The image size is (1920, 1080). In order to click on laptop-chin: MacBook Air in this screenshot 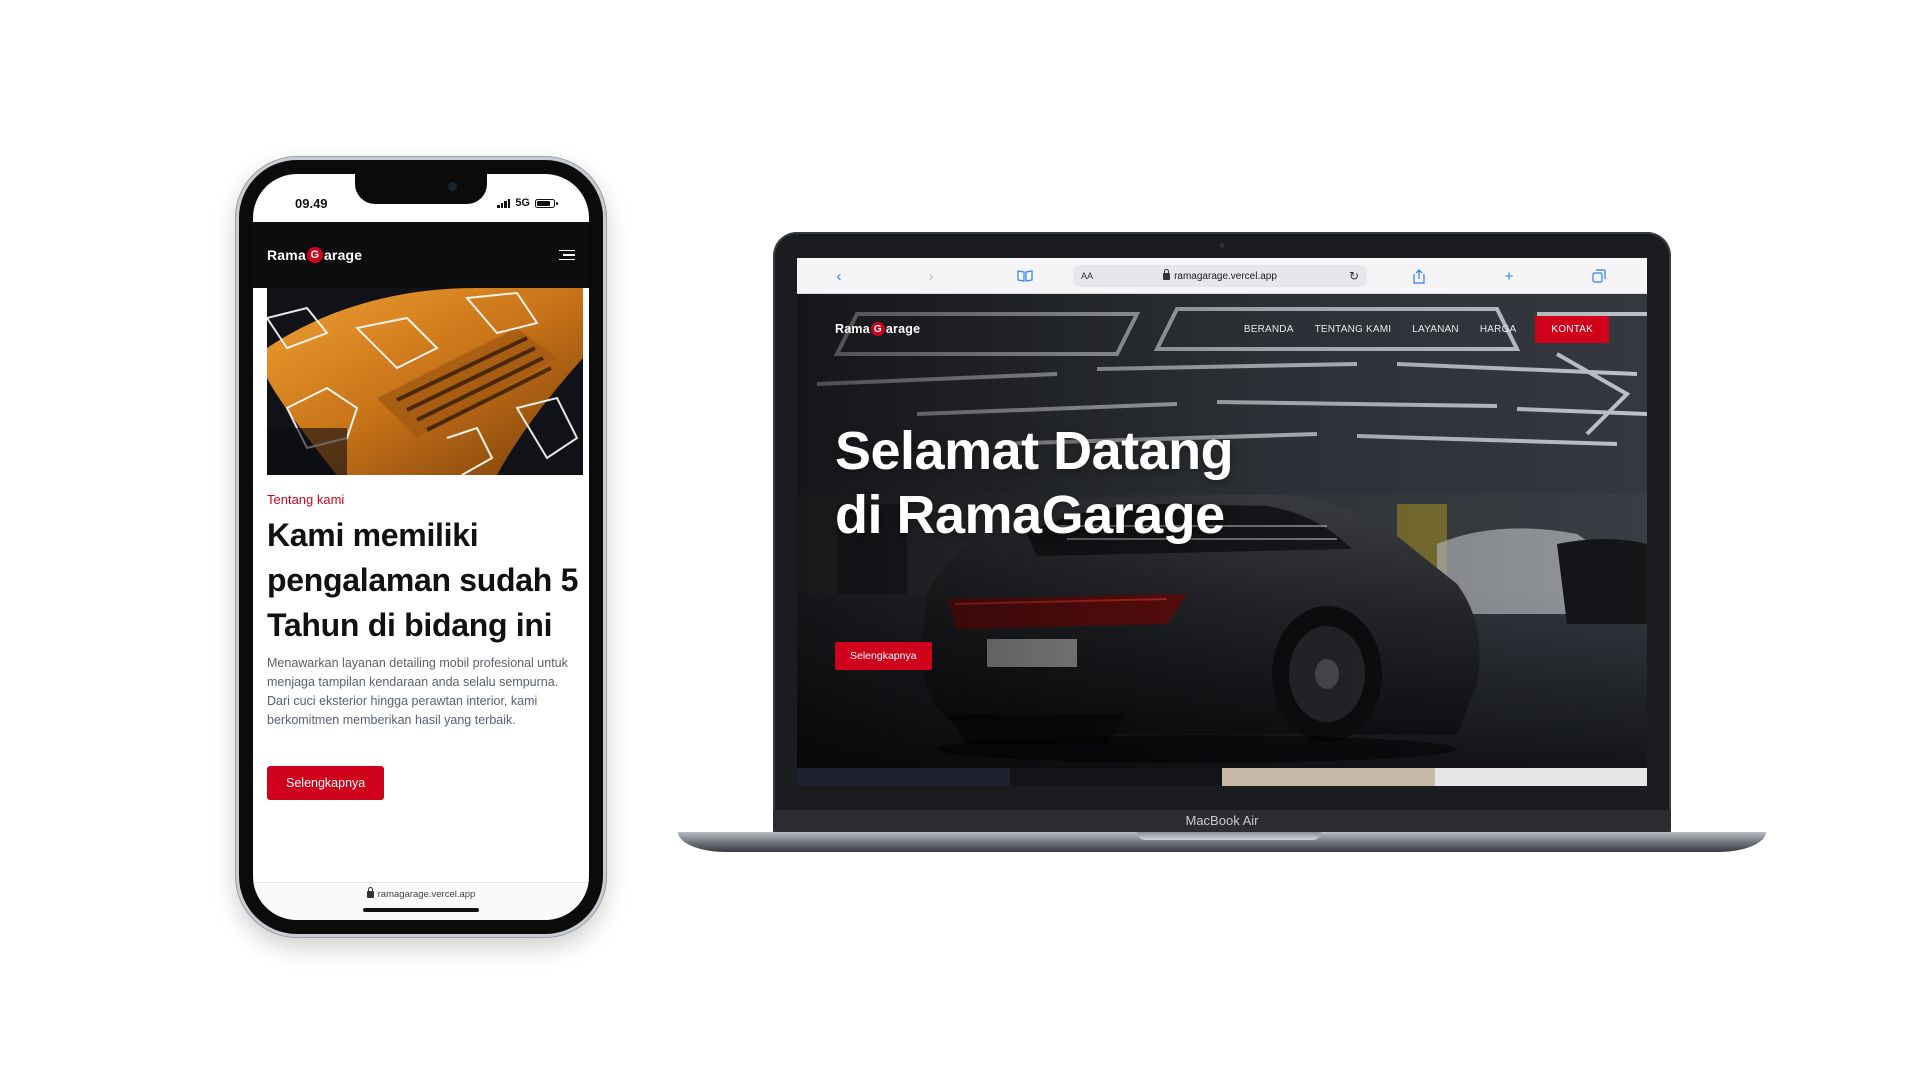, I will do `click(1222, 821)`.